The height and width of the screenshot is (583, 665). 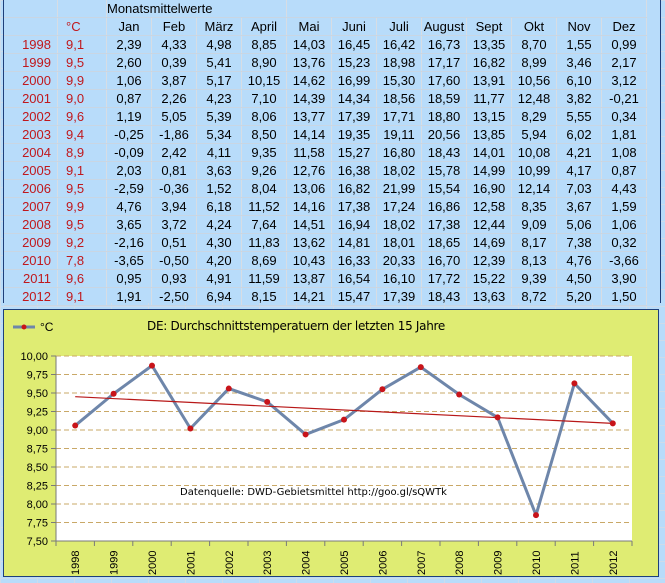 What do you see at coordinates (37, 413) in the screenshot?
I see `y-tick-label: 9,25` at bounding box center [37, 413].